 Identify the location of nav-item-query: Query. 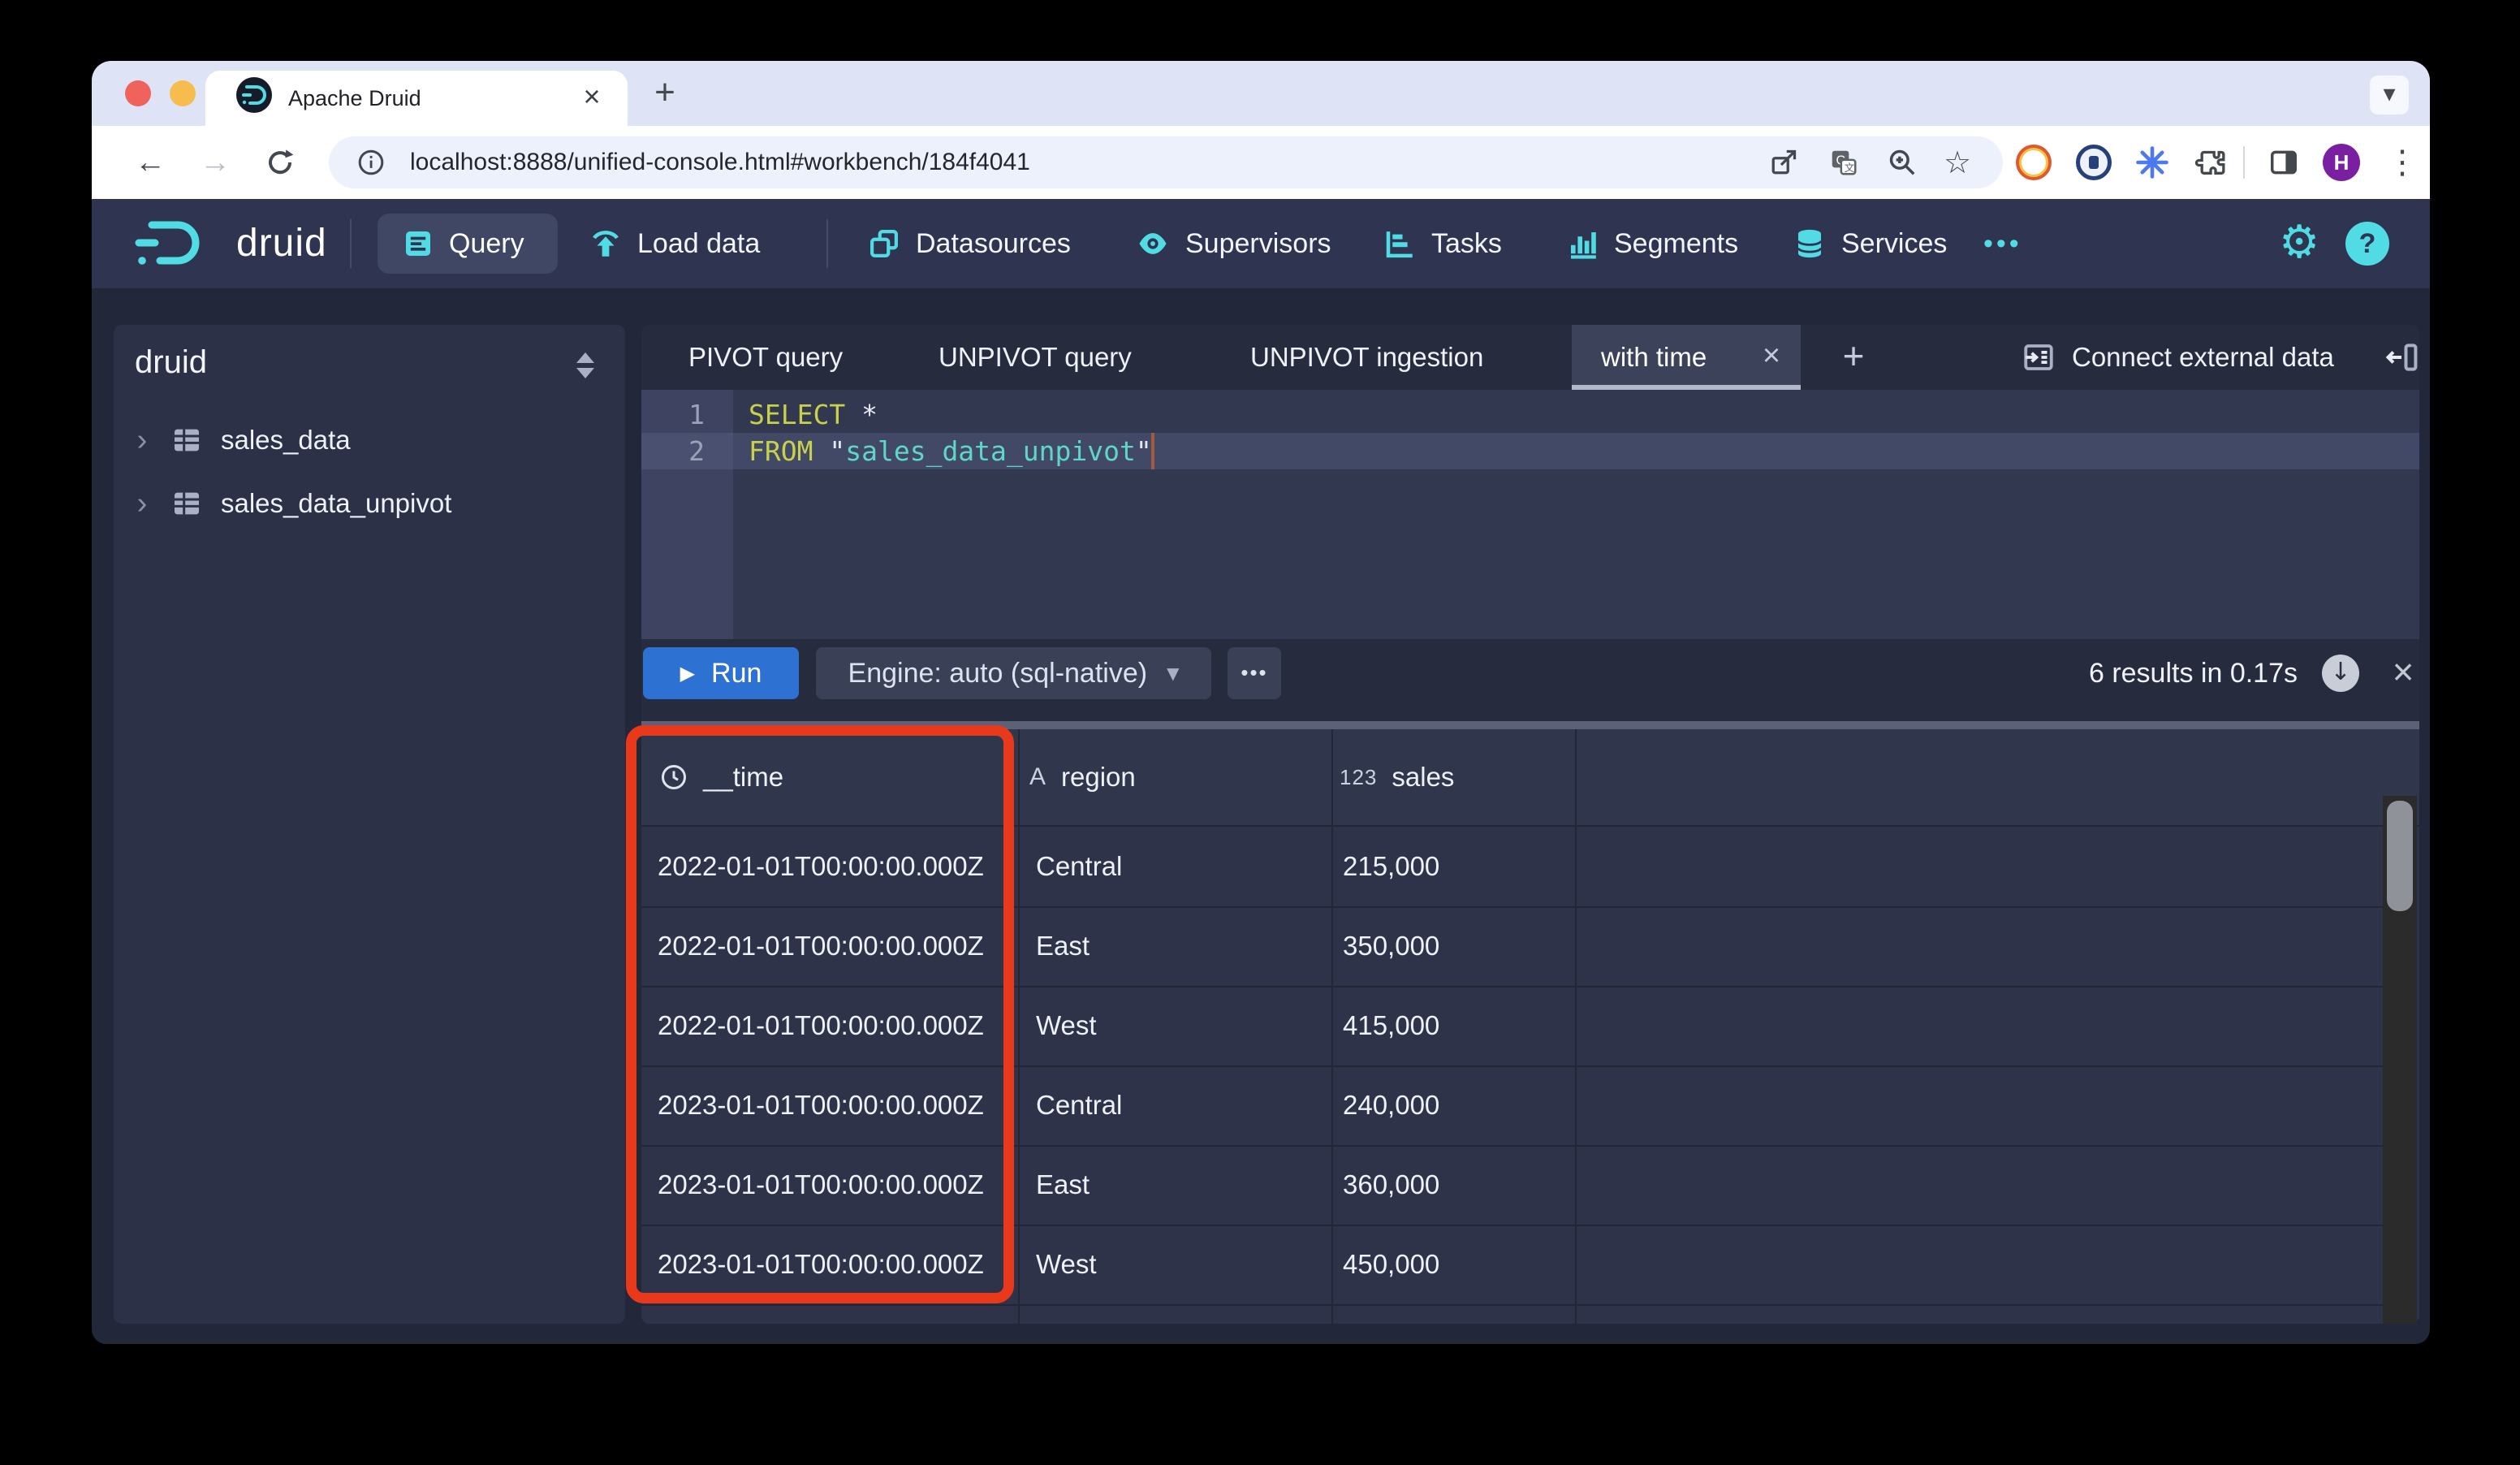
(468, 244).